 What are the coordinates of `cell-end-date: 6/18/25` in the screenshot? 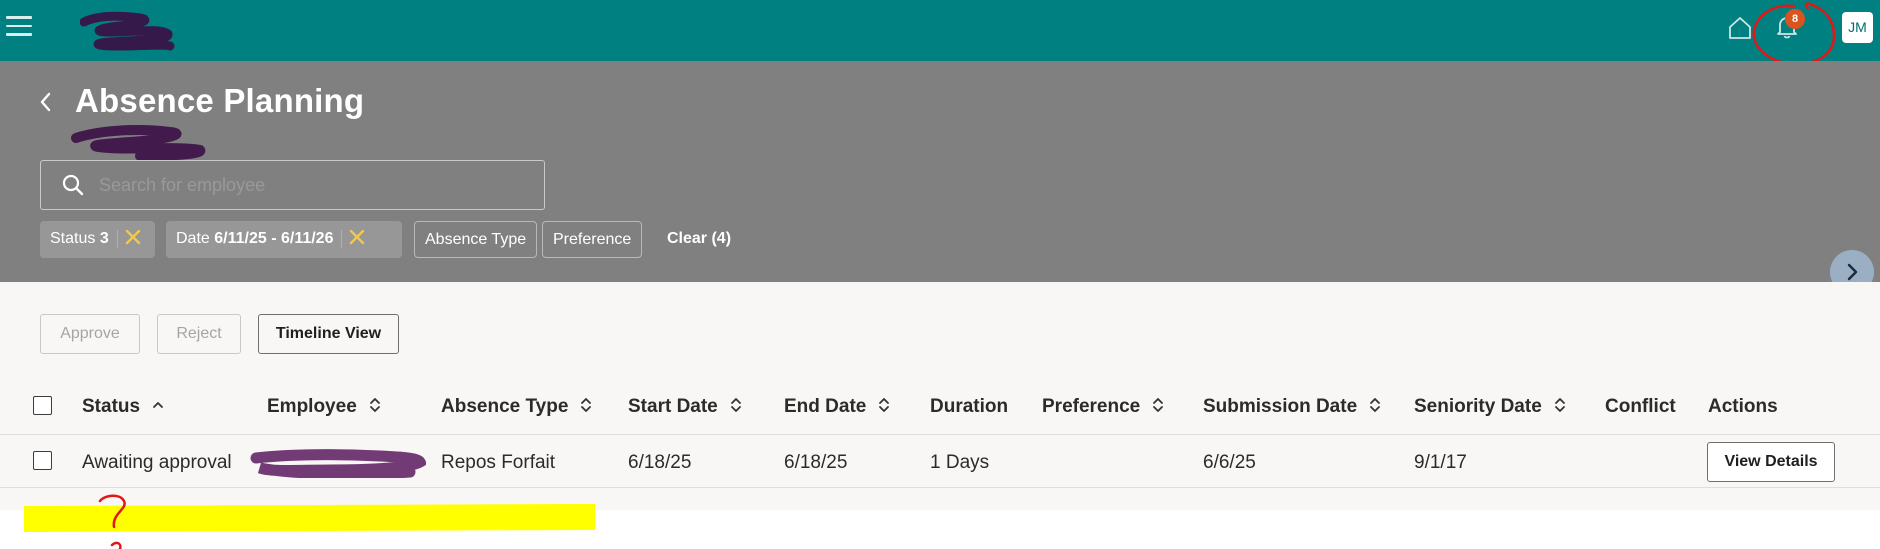 It's located at (816, 462).